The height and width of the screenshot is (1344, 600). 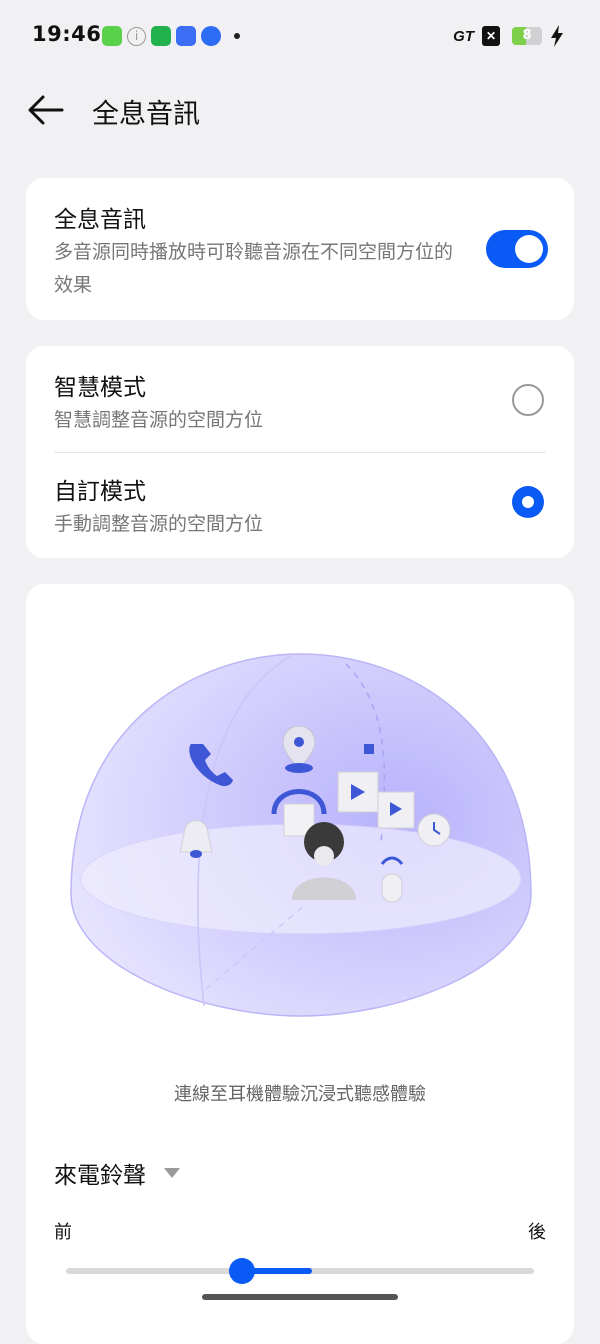 I want to click on more-dot, so click(x=237, y=36).